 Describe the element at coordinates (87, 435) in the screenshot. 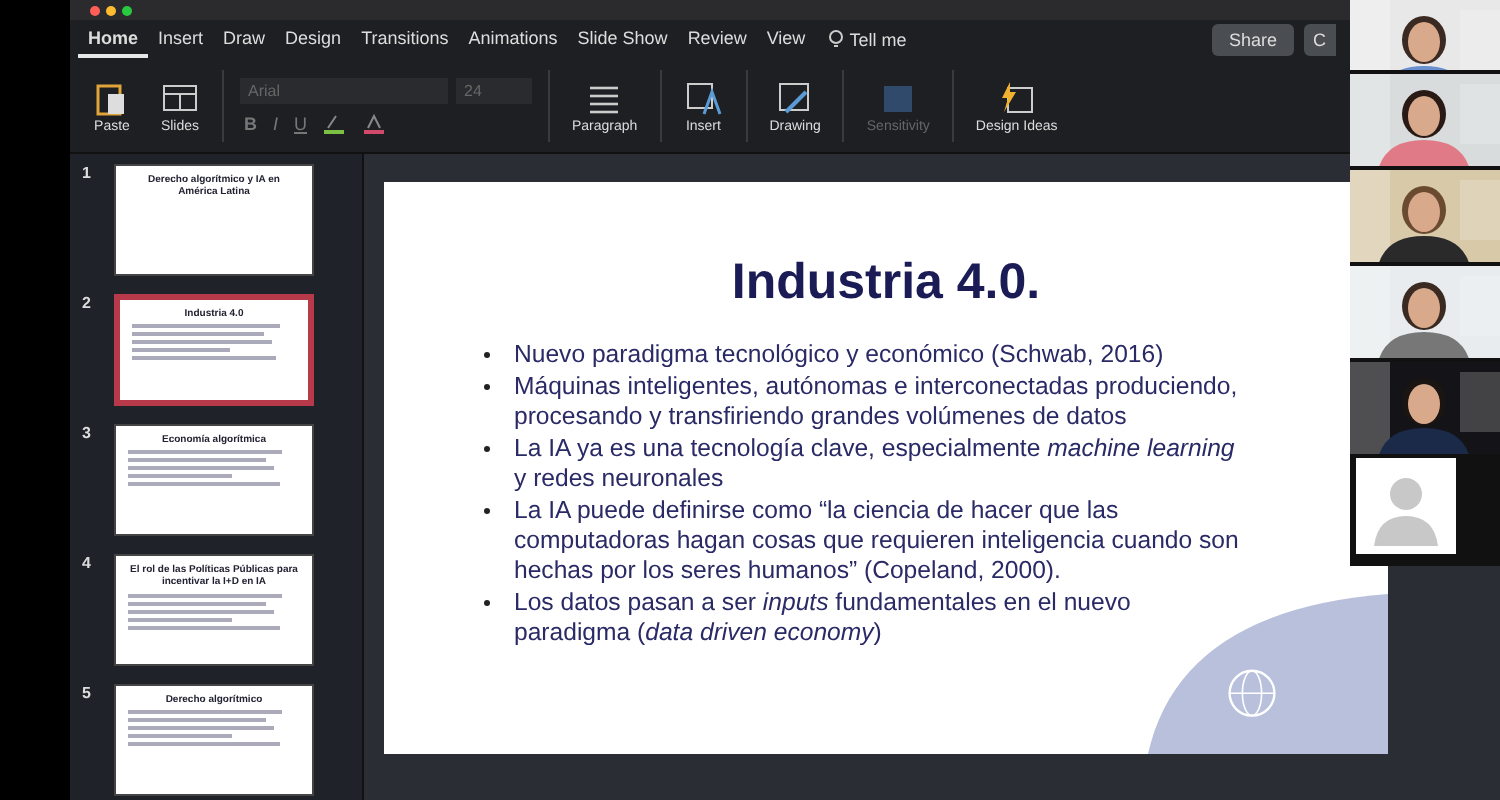

I see `slide-number: 3` at that location.